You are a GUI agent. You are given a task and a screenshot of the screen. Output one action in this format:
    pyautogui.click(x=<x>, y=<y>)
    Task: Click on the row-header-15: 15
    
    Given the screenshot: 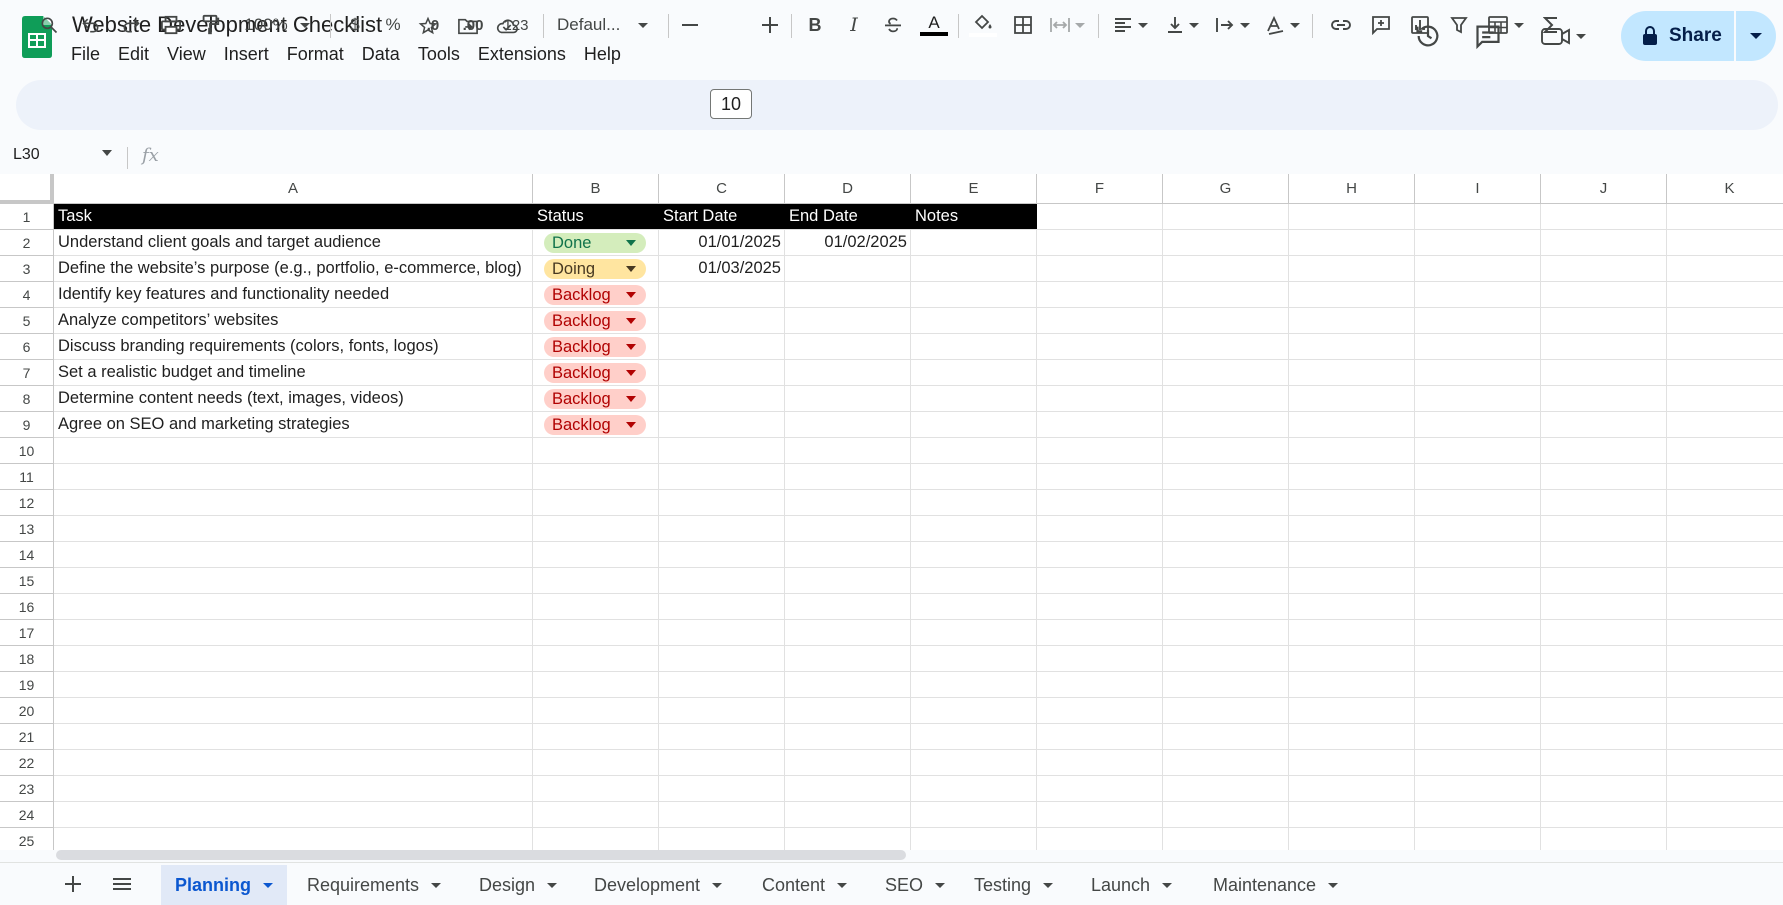 What is the action you would take?
    pyautogui.click(x=27, y=581)
    